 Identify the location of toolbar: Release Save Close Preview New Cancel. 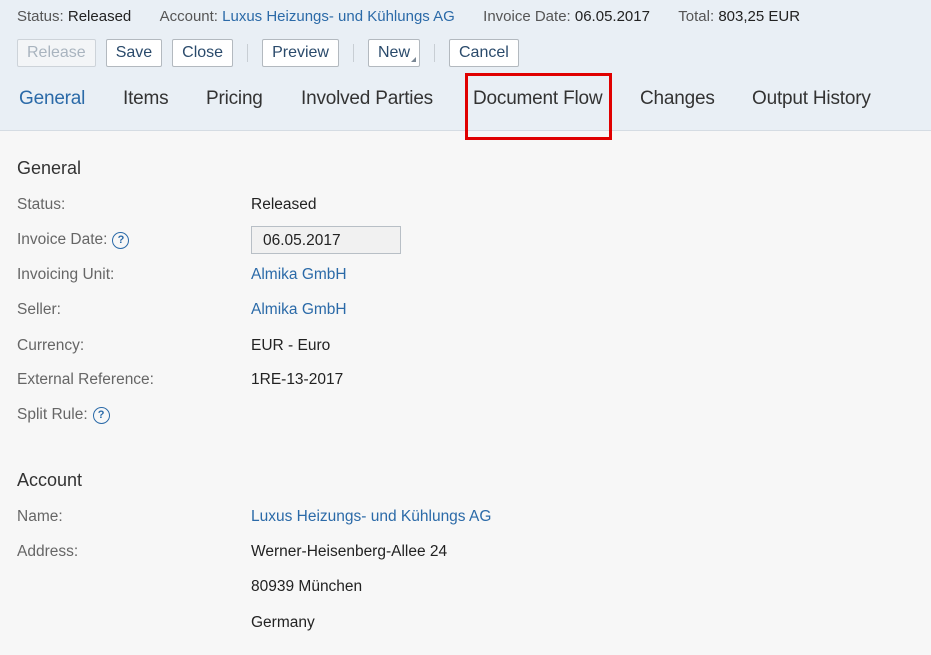
(273, 52).